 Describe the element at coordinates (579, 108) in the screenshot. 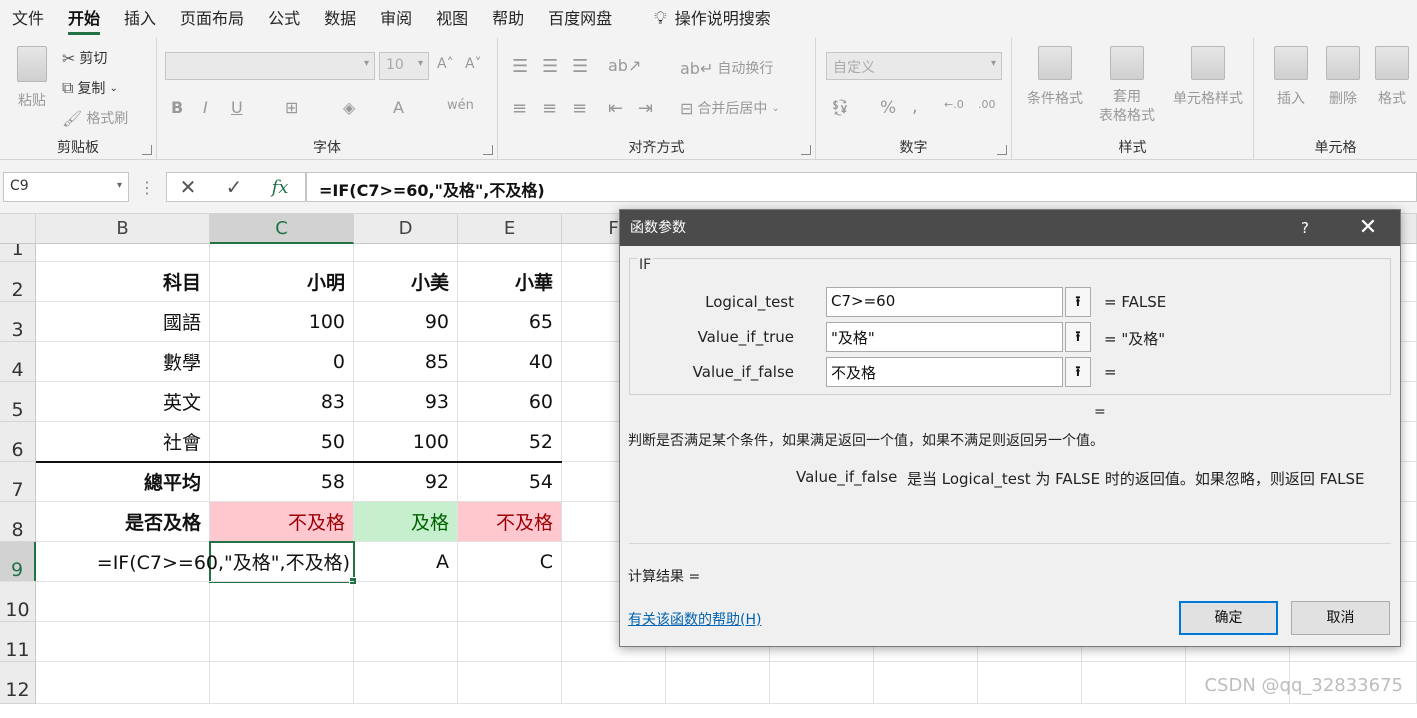

I see `align-right-button: ≡` at that location.